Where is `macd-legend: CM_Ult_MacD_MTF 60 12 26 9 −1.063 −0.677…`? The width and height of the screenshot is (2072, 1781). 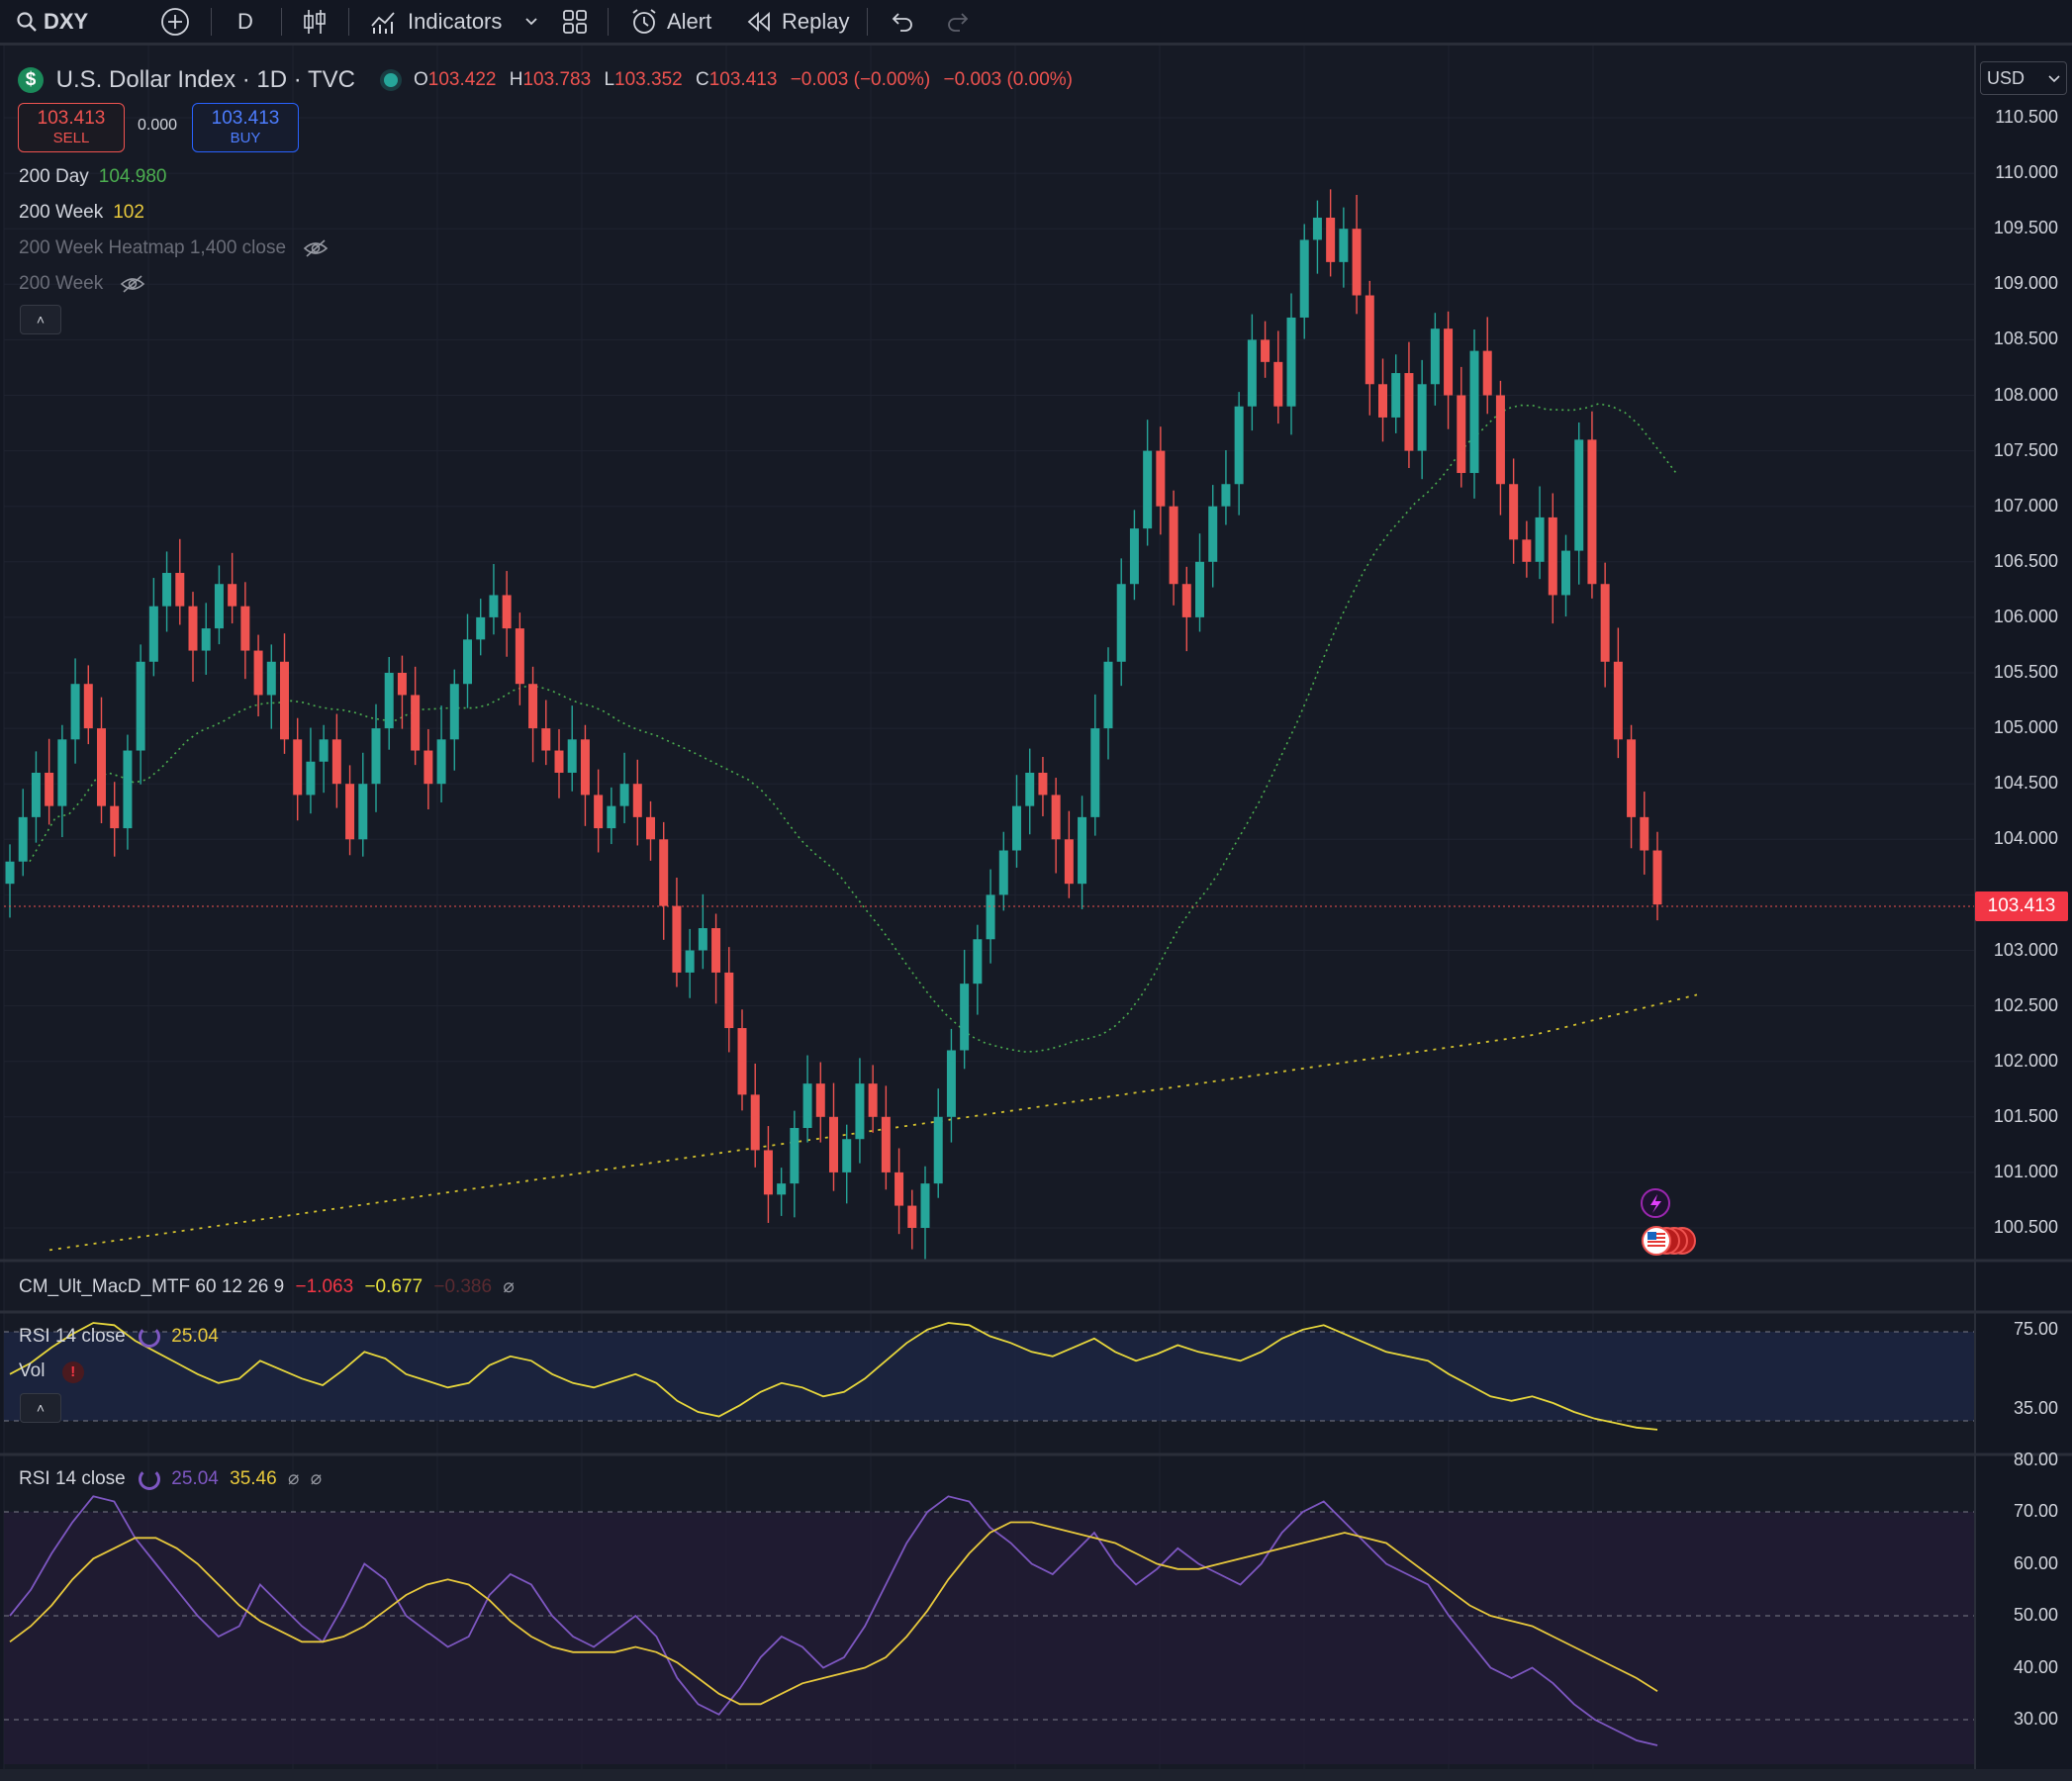 macd-legend: CM_Ult_MacD_MTF 60 12 26 9 −1.063 −0.677… is located at coordinates (267, 1286).